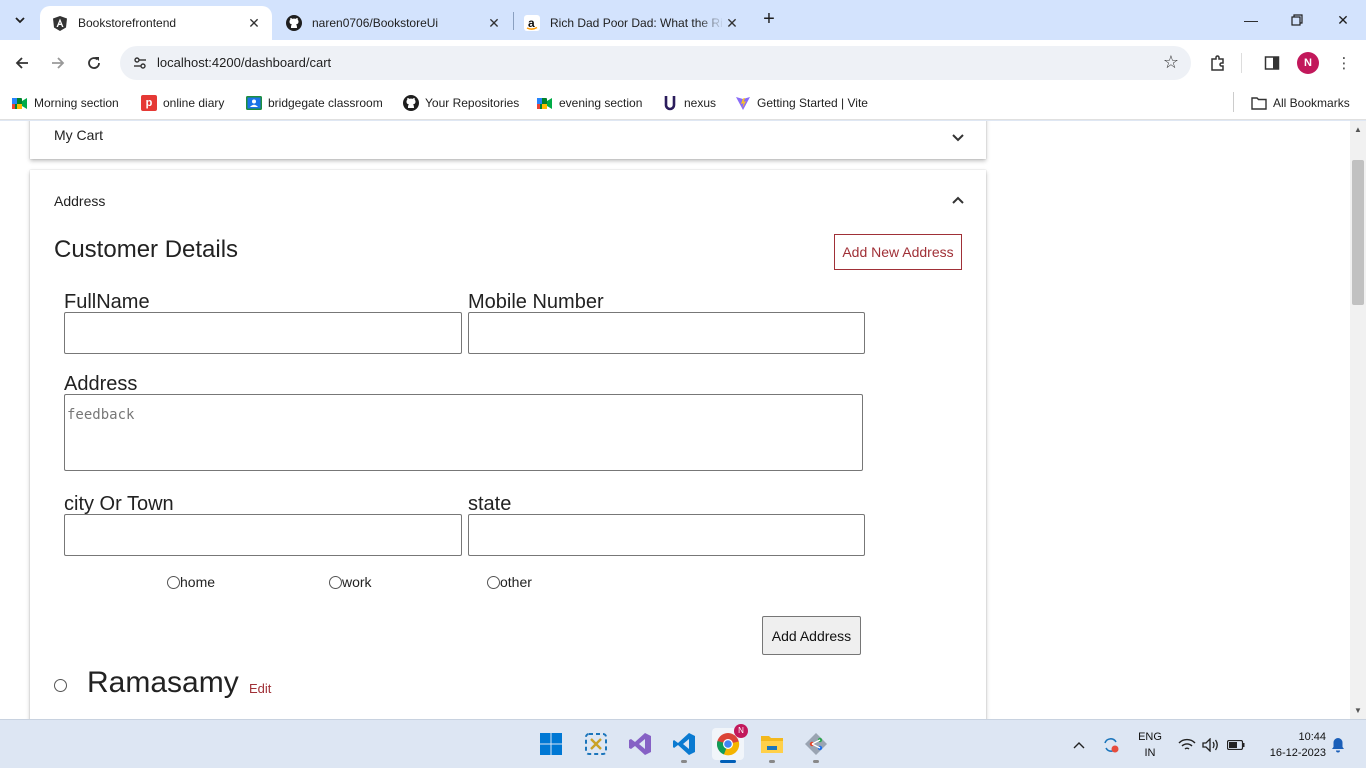 The height and width of the screenshot is (768, 1366). What do you see at coordinates (730, 743) in the screenshot?
I see `chrome-icon: N` at bounding box center [730, 743].